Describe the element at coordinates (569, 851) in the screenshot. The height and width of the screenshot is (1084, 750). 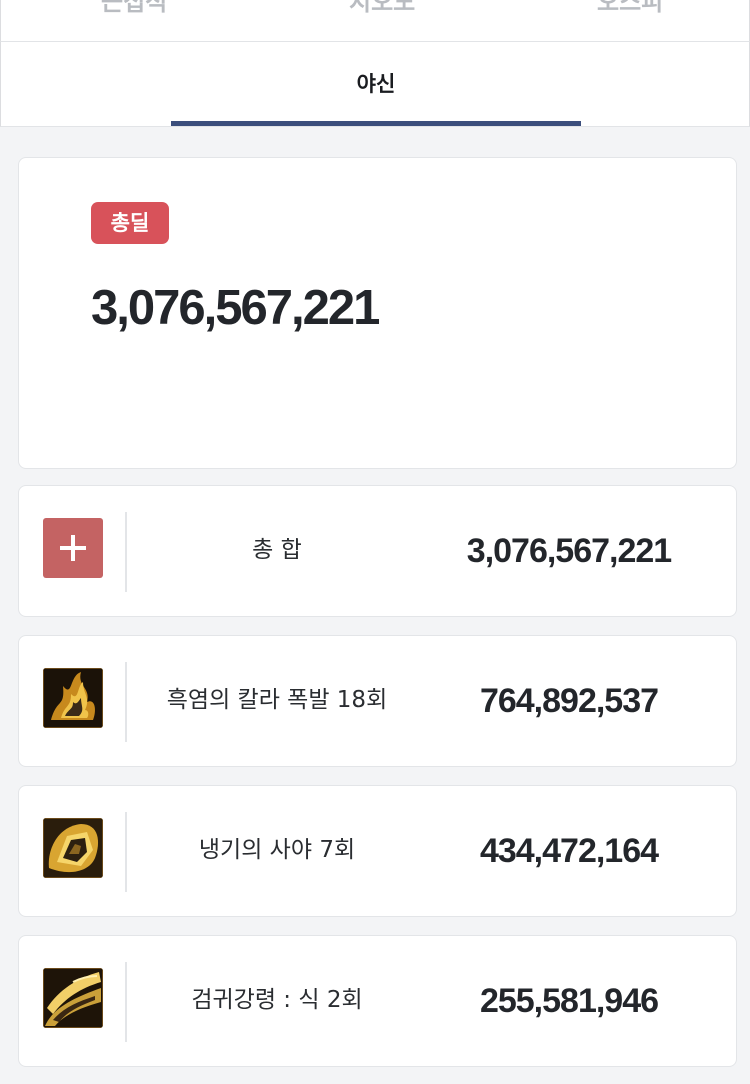
I see `damage-amount: 434,472,164` at that location.